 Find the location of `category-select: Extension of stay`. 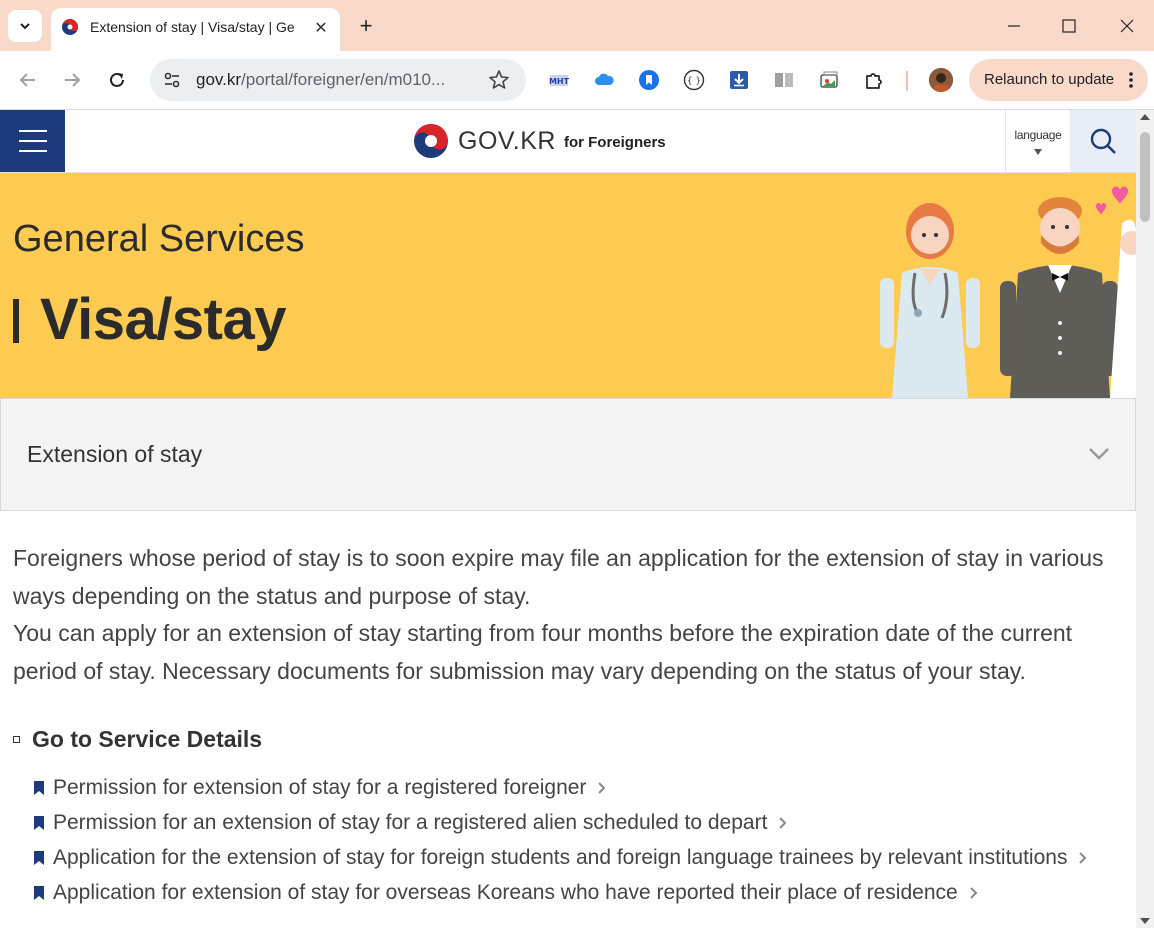

category-select: Extension of stay is located at coordinates (568, 454).